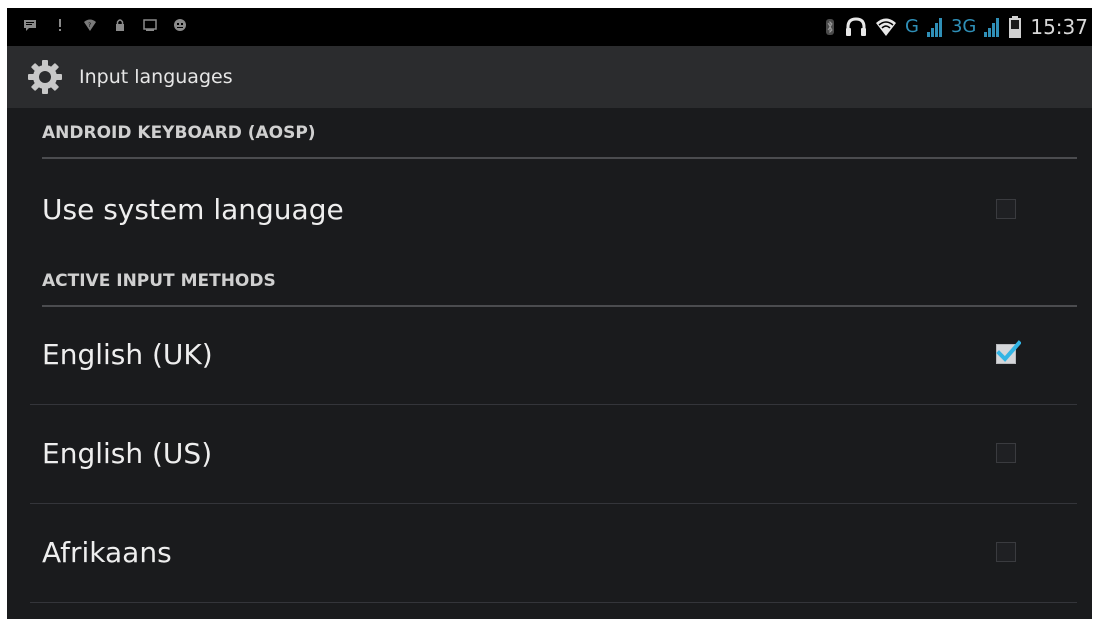 This screenshot has width=1095, height=619. Describe the element at coordinates (45, 77) in the screenshot. I see `gear-icon` at that location.